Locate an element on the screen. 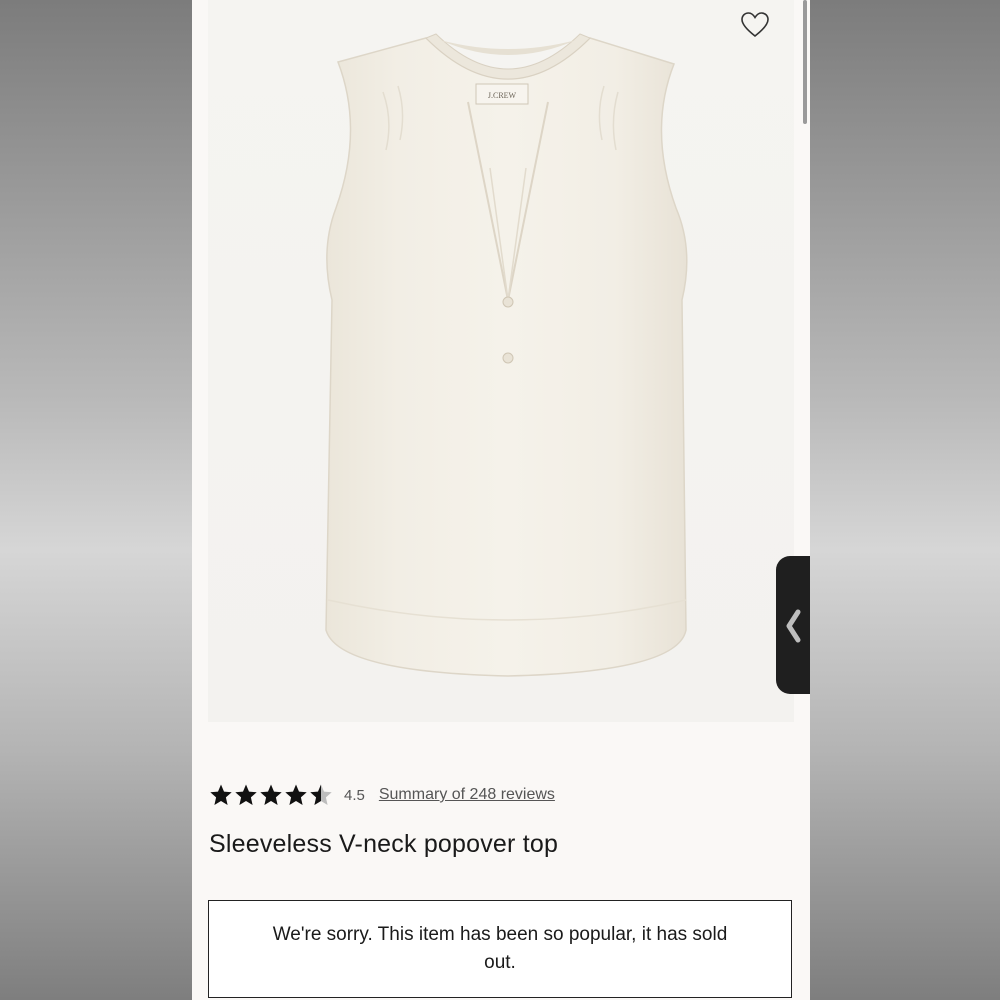 The image size is (1000, 1000). rating-value: 4.5 is located at coordinates (354, 795).